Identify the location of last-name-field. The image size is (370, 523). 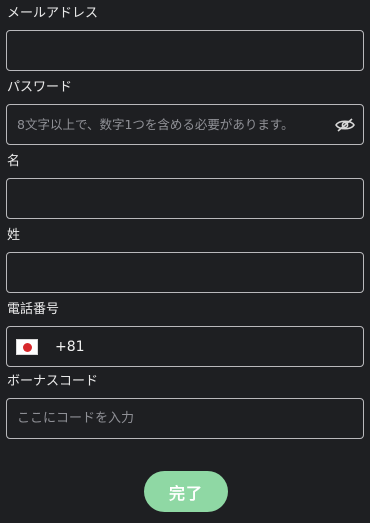
(185, 272).